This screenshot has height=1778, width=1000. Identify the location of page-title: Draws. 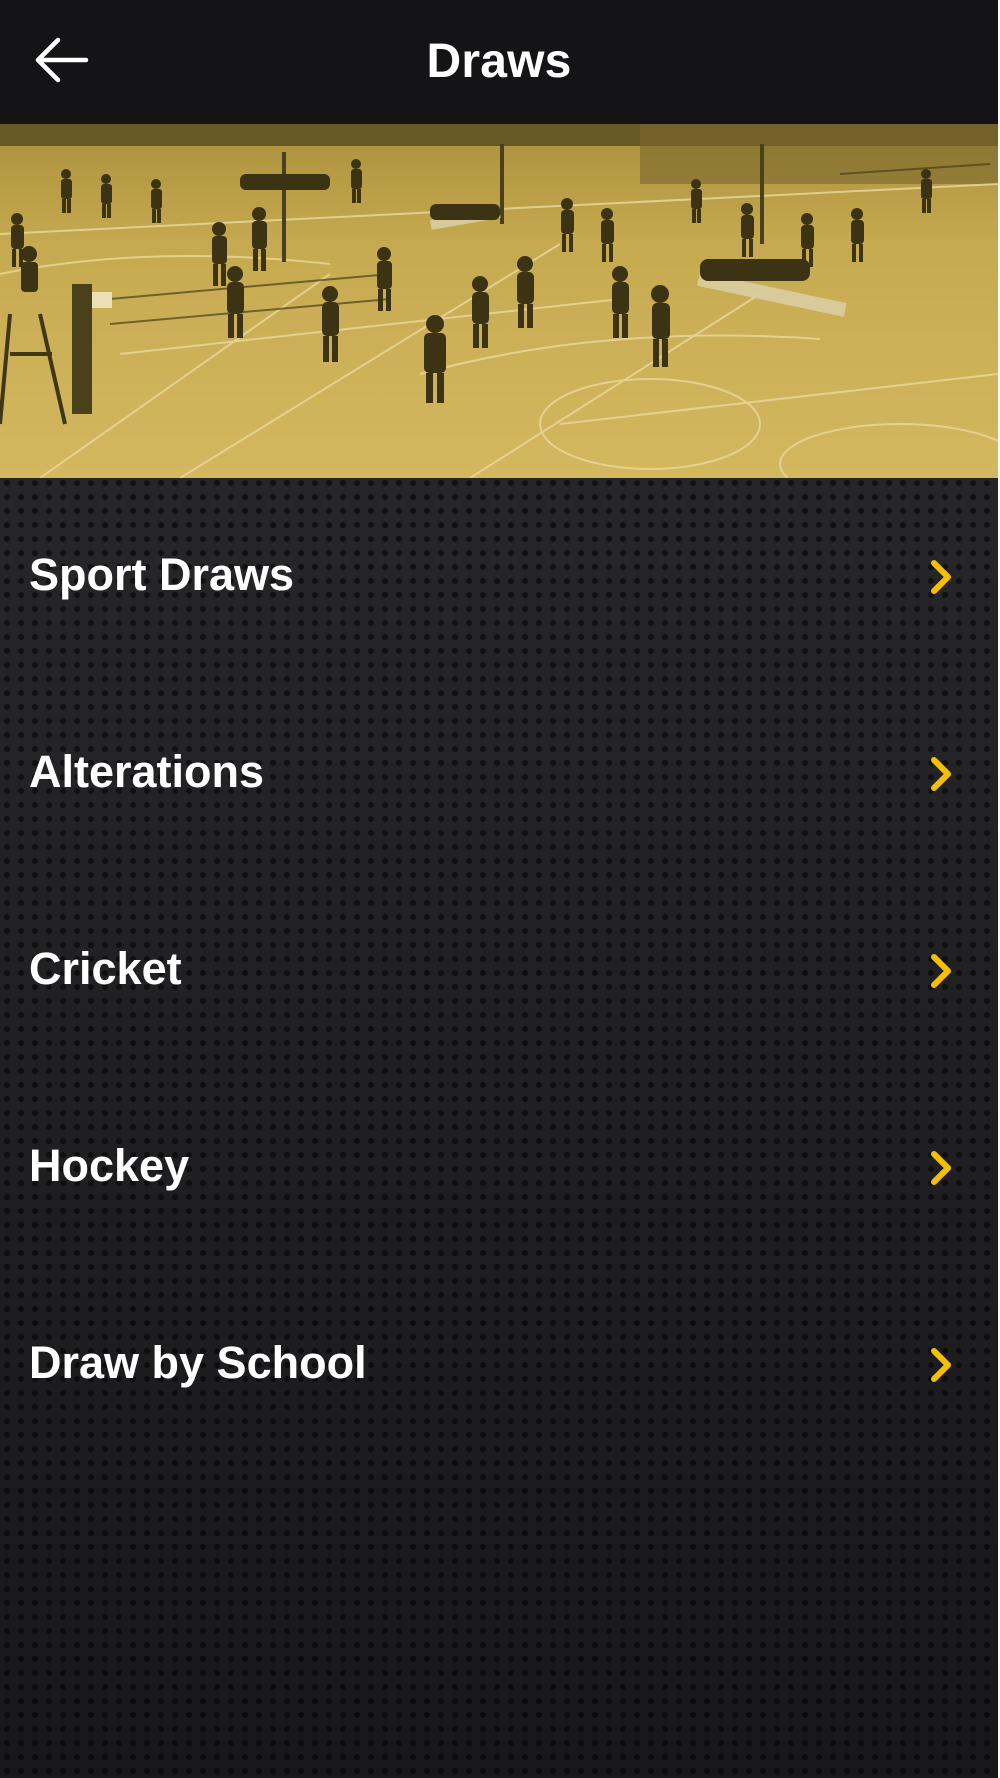
(499, 61).